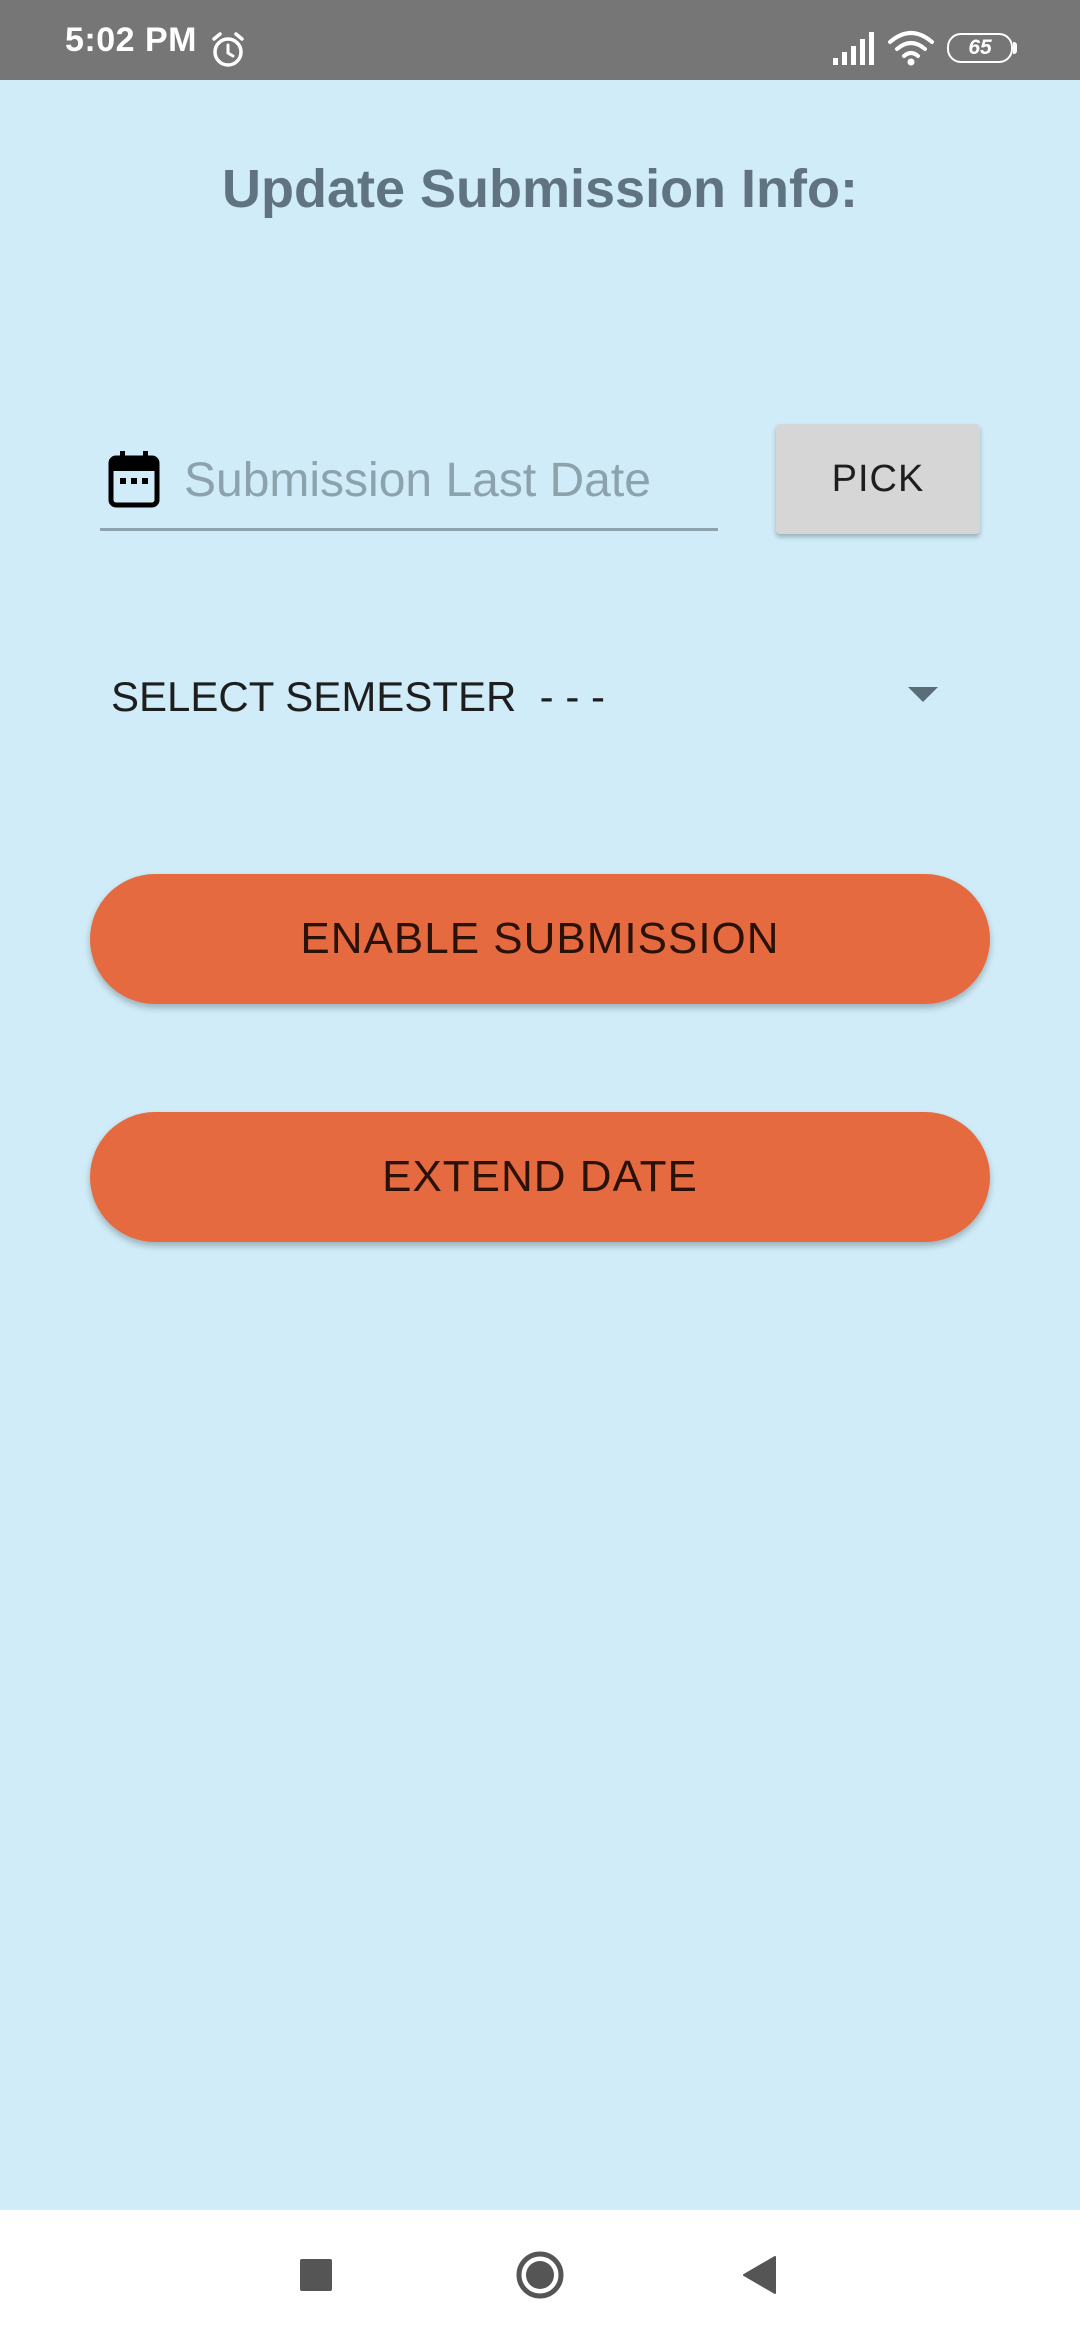 The image size is (1080, 2340). What do you see at coordinates (853, 48) in the screenshot?
I see `signal-icon` at bounding box center [853, 48].